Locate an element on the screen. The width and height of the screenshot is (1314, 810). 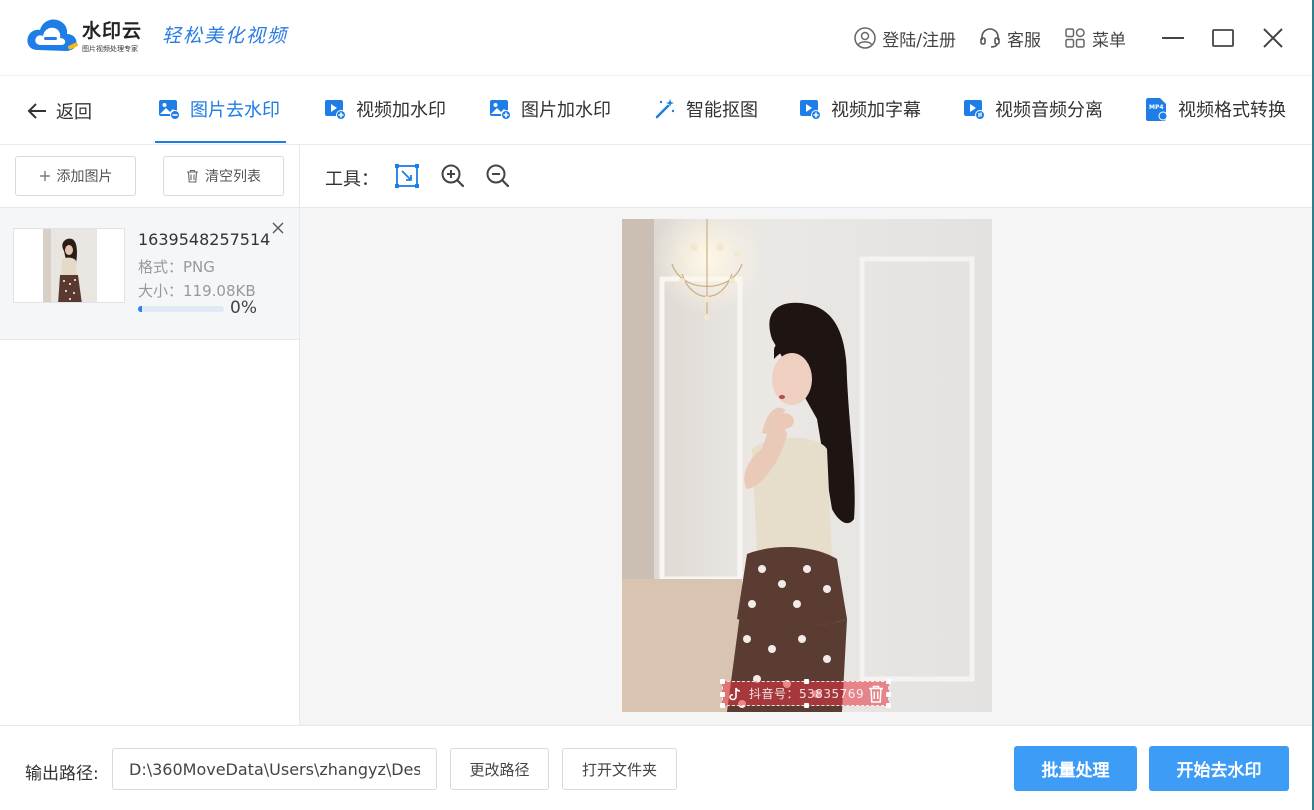
add-image-label: 添加图片 is located at coordinates (84, 177).